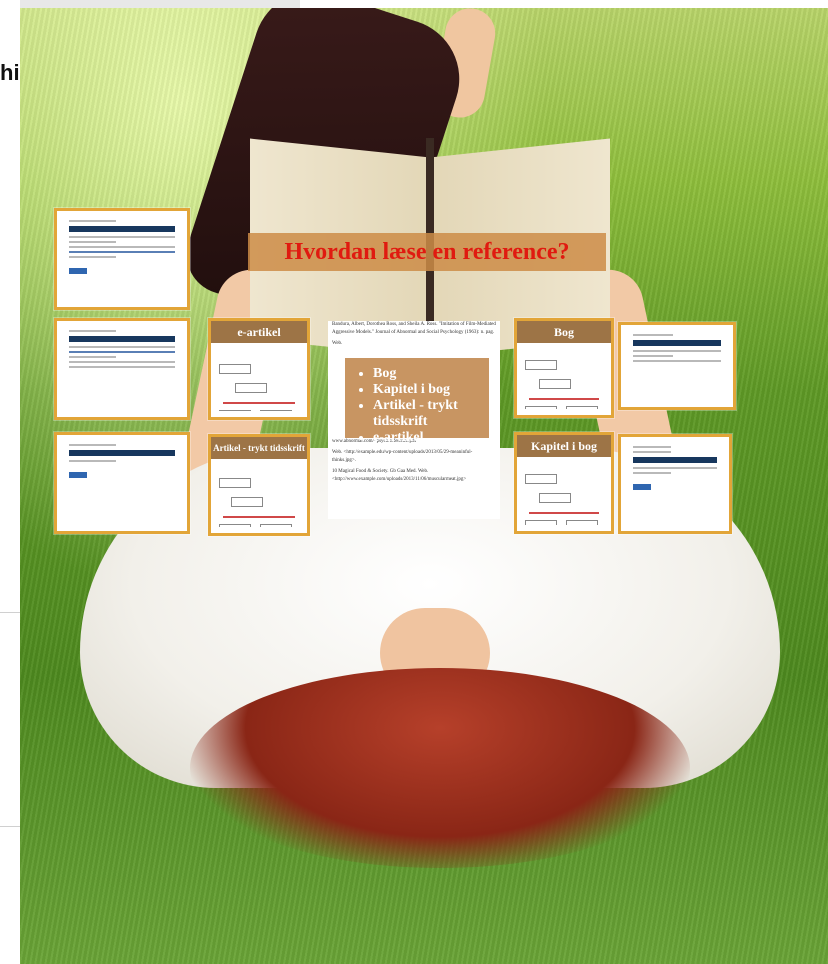 Image resolution: width=828 pixels, height=964 pixels. What do you see at coordinates (431, 374) in the screenshot?
I see `list-item: Bog` at bounding box center [431, 374].